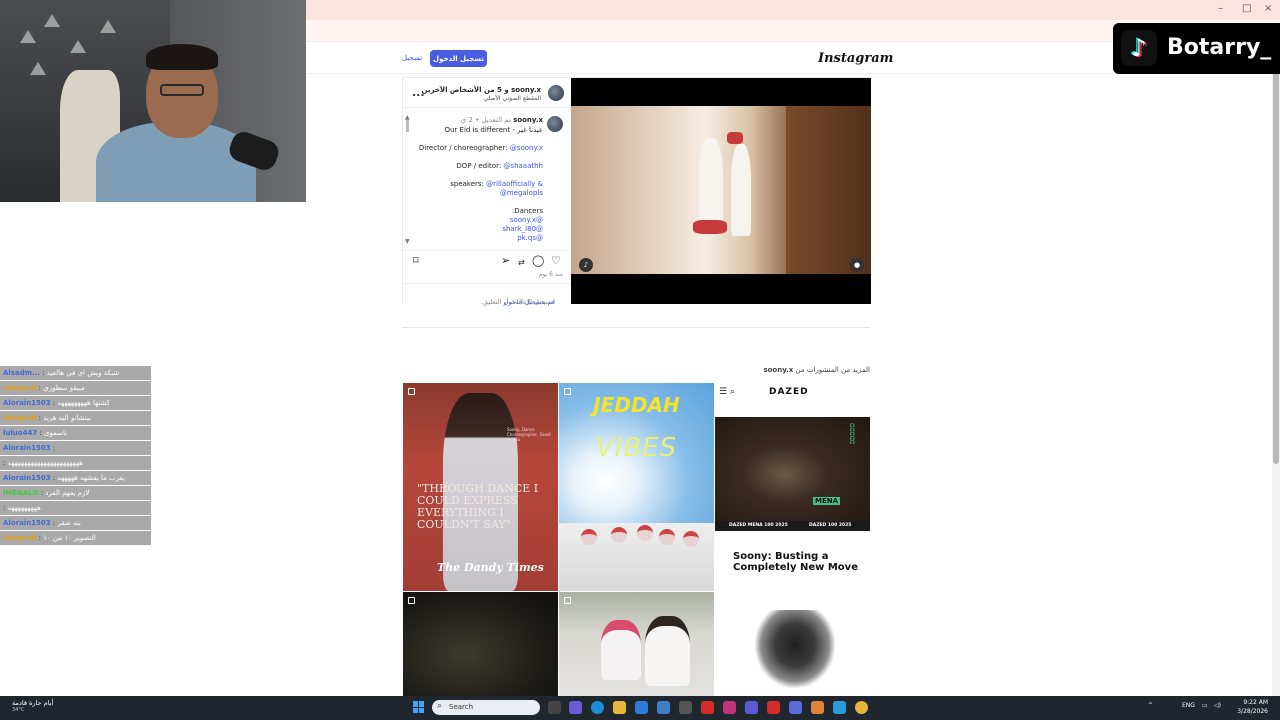 The image size is (1280, 720). What do you see at coordinates (75, 433) in the screenshot?
I see `chat-message: luluo447 : ناسموى` at bounding box center [75, 433].